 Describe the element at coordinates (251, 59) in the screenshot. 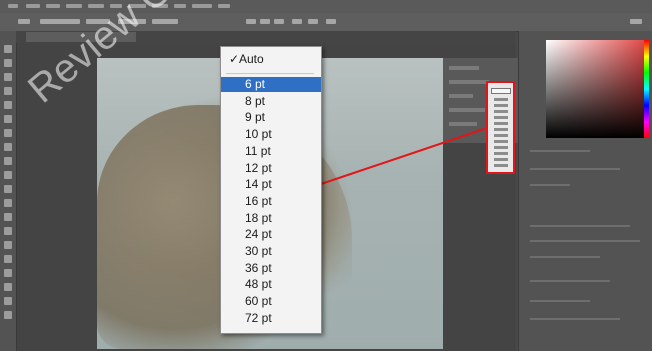

I see `font-size-option-label: Auto` at that location.